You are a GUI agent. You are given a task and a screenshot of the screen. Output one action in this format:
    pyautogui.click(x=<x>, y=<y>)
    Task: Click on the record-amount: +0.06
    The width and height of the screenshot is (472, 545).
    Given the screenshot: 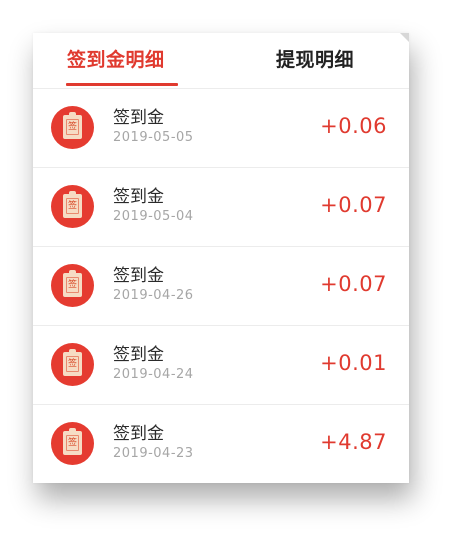 What is the action you would take?
    pyautogui.click(x=353, y=126)
    